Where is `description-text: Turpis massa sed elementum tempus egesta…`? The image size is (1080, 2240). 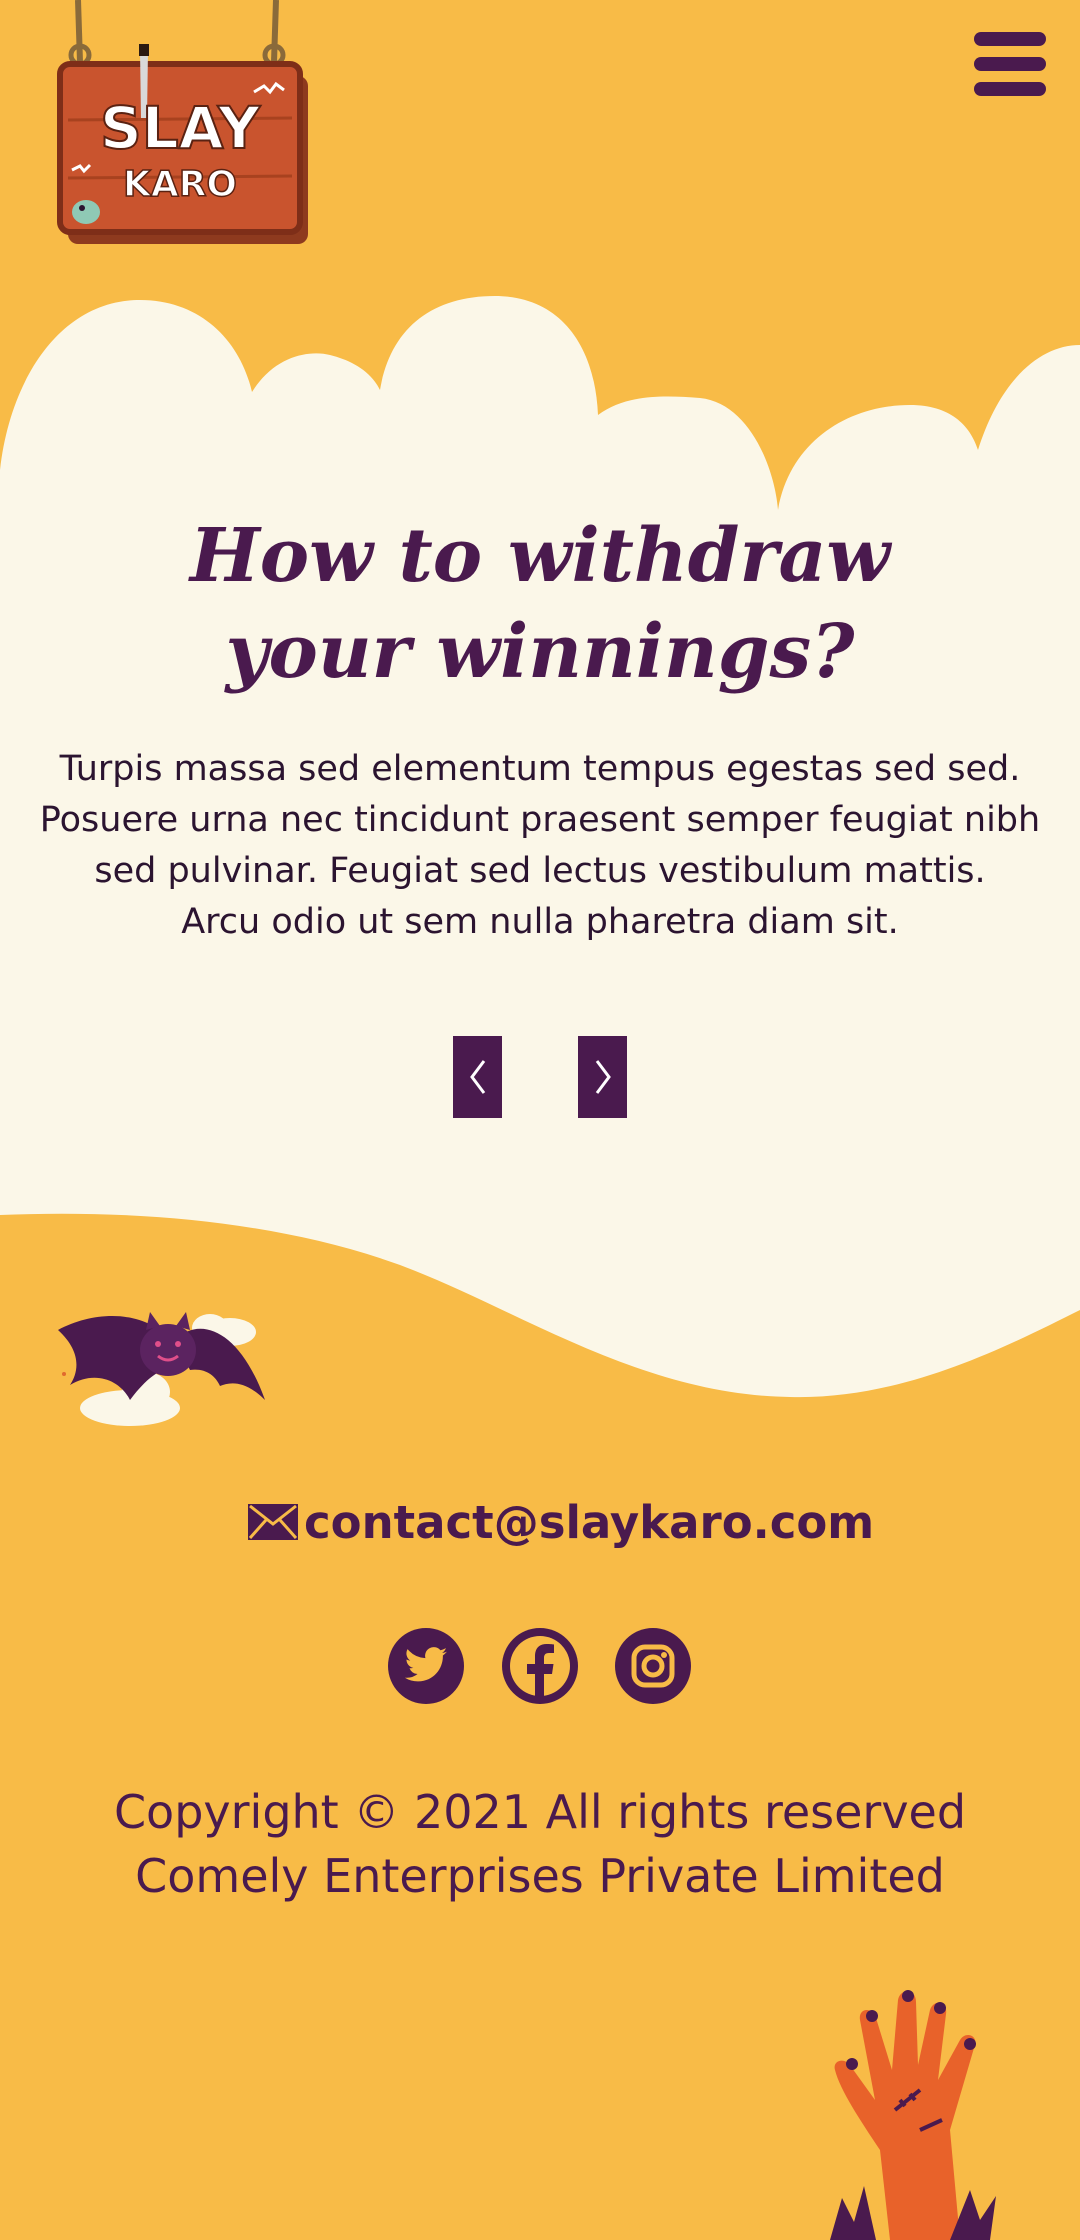
description-text: Turpis massa sed elementum tempus egesta… is located at coordinates (540, 846).